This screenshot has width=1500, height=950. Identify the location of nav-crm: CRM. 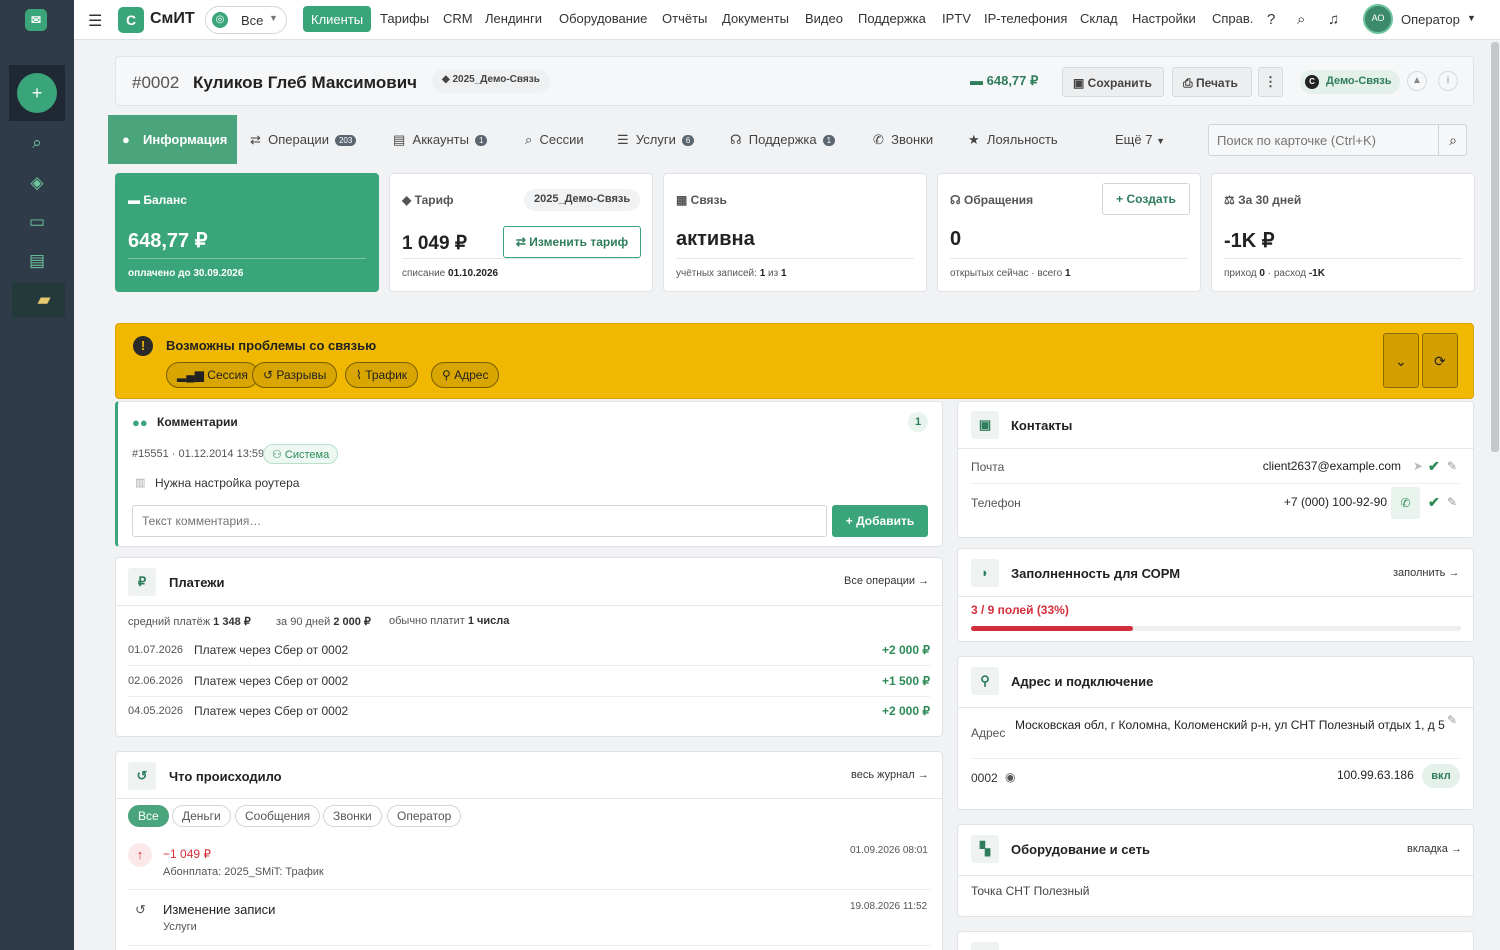
(458, 18).